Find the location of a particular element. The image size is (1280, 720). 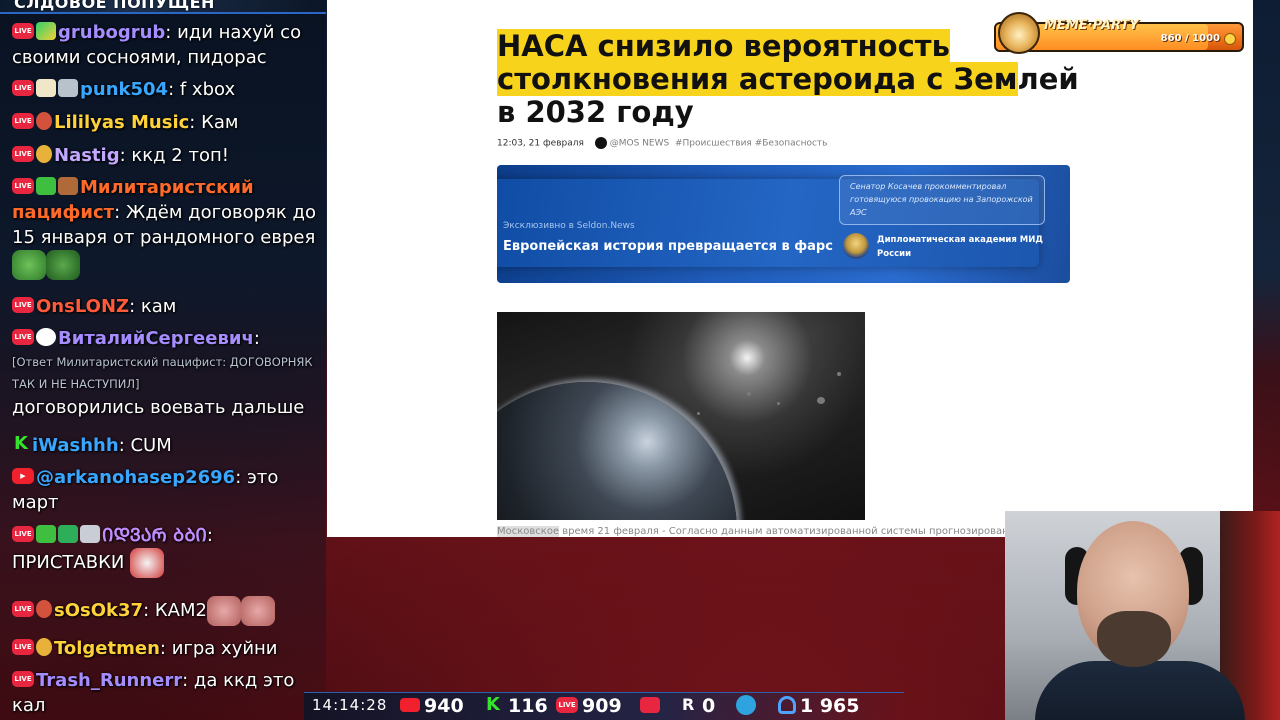

chat-nick: Tolgetmen is located at coordinates (107, 648).